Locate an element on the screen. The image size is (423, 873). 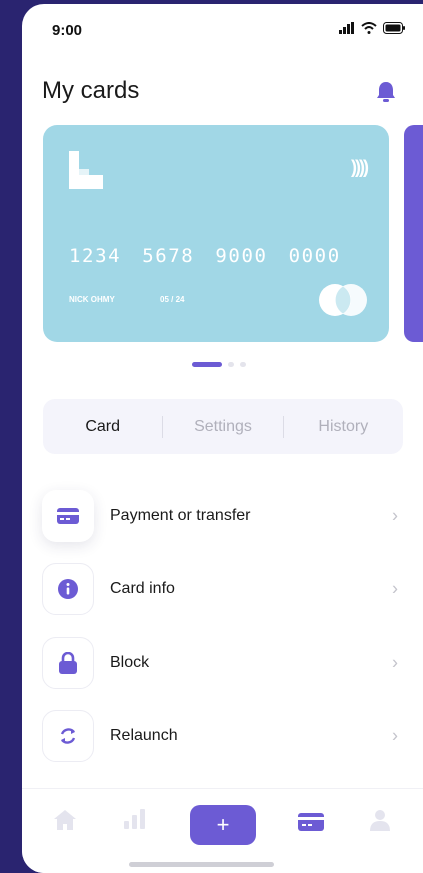
menu-item-payment: Payment or transfer › is located at coordinates (222, 516).